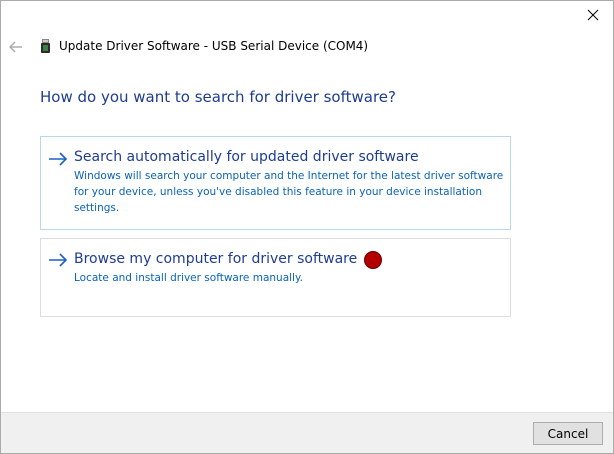  I want to click on back-arrow-icon, so click(16, 47).